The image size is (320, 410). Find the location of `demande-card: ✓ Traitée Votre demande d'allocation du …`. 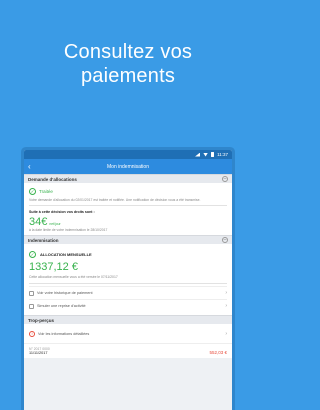

demande-card: ✓ Traitée Votre demande d'allocation du … is located at coordinates (128, 209).